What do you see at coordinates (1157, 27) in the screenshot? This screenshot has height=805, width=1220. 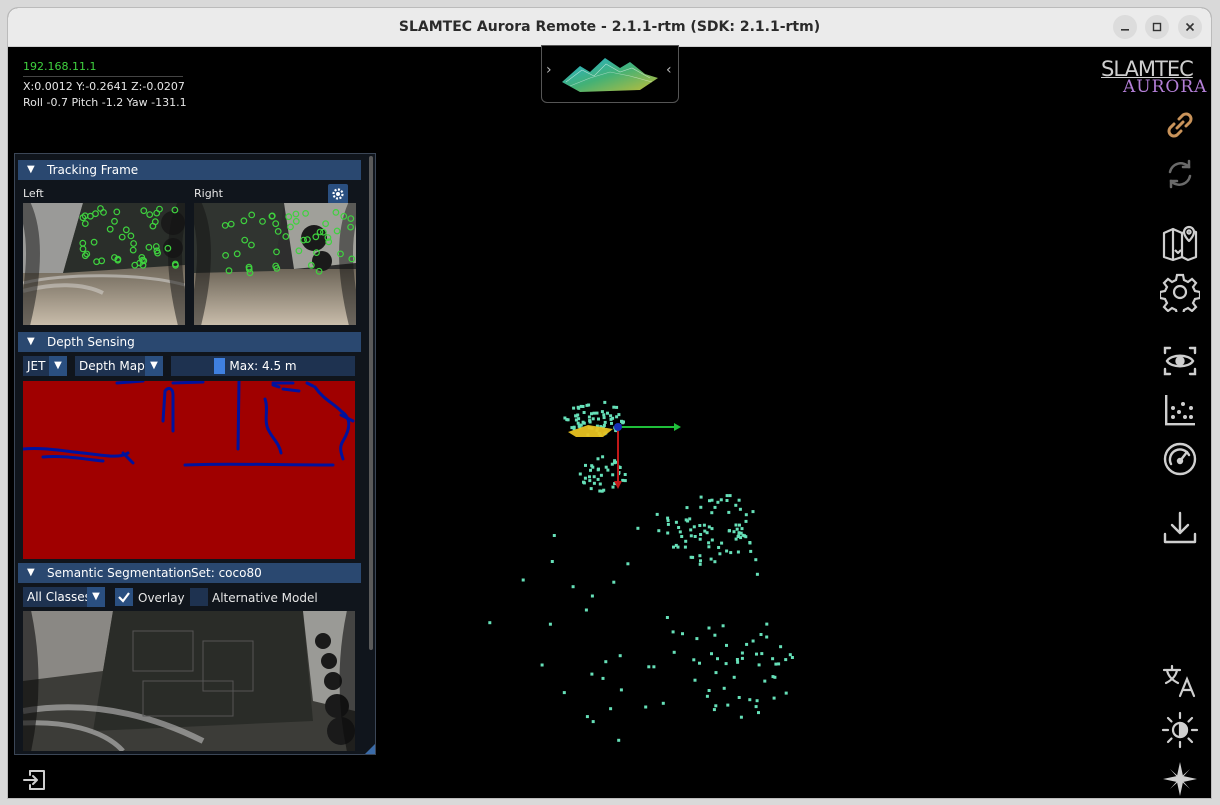 I see `maximize-button` at bounding box center [1157, 27].